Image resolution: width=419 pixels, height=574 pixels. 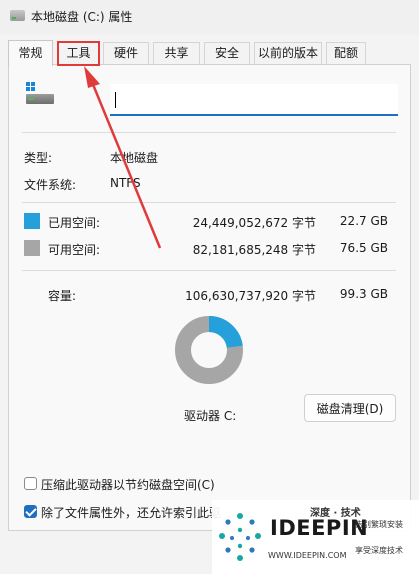 I want to click on free-space-bytes: 82,181,685,248 字节, so click(x=254, y=250).